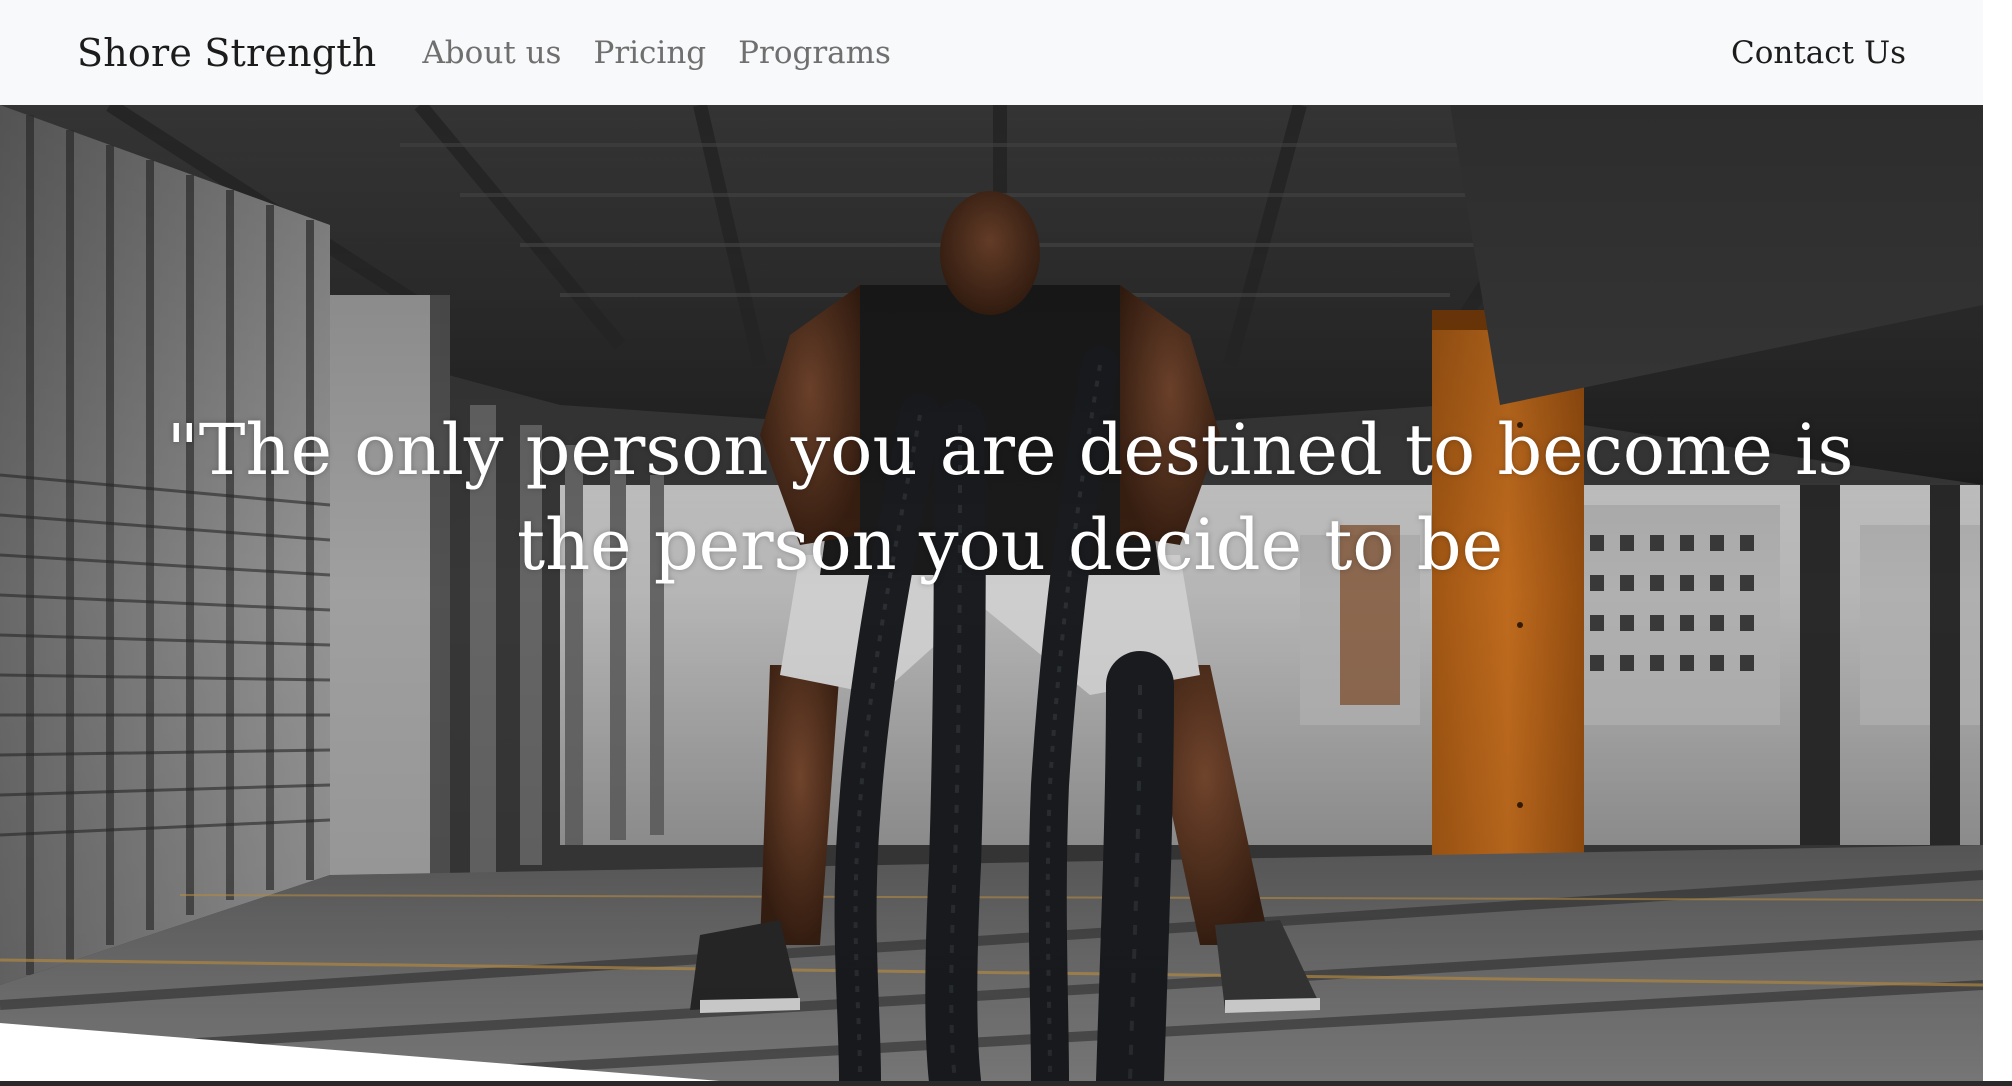 The image size is (2012, 1086). I want to click on nav-item-about: About us, so click(491, 53).